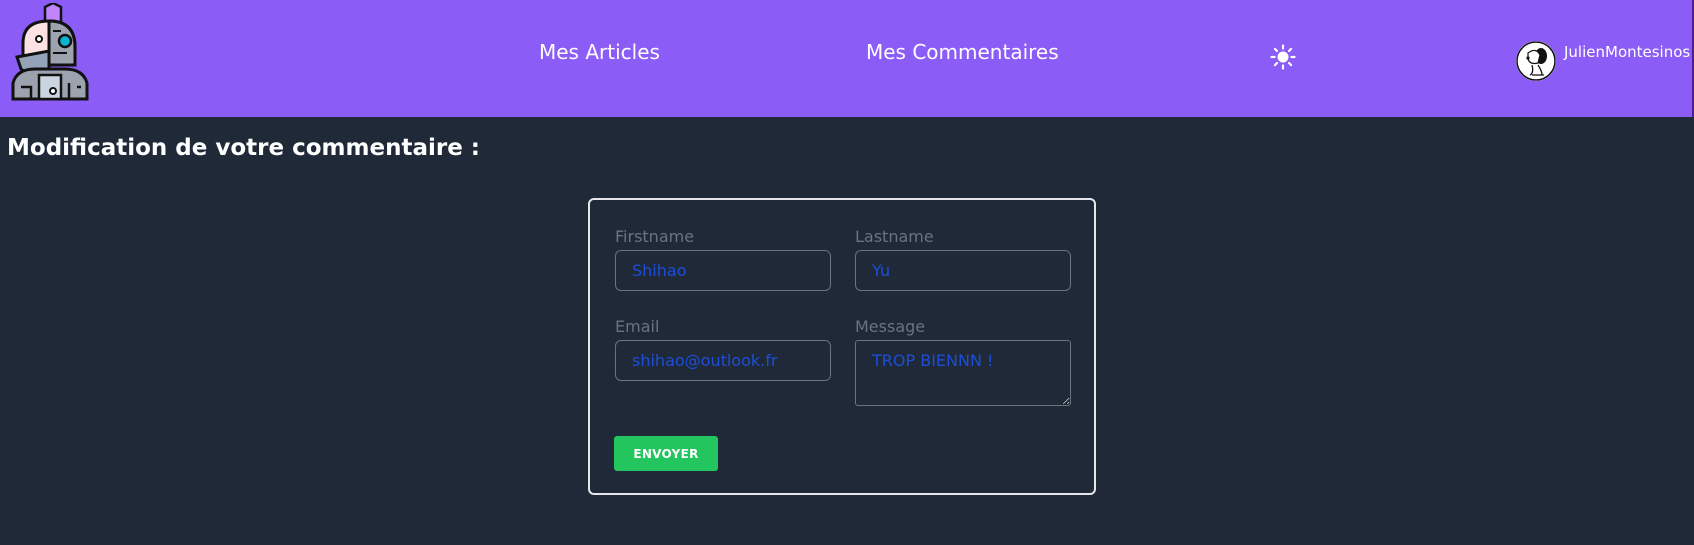 The height and width of the screenshot is (545, 1694). Describe the element at coordinates (723, 270) in the screenshot. I see `firstname-input` at that location.